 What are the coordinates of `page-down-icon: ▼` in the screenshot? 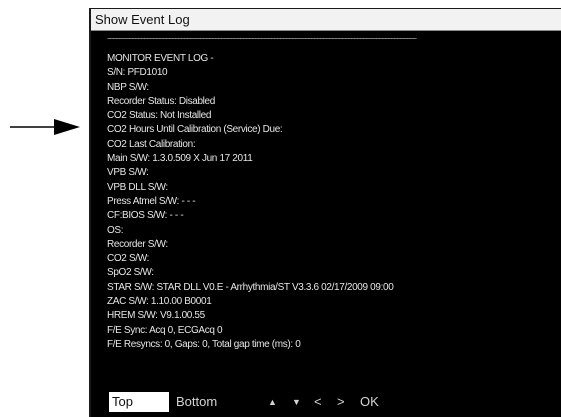 It's located at (296, 402).